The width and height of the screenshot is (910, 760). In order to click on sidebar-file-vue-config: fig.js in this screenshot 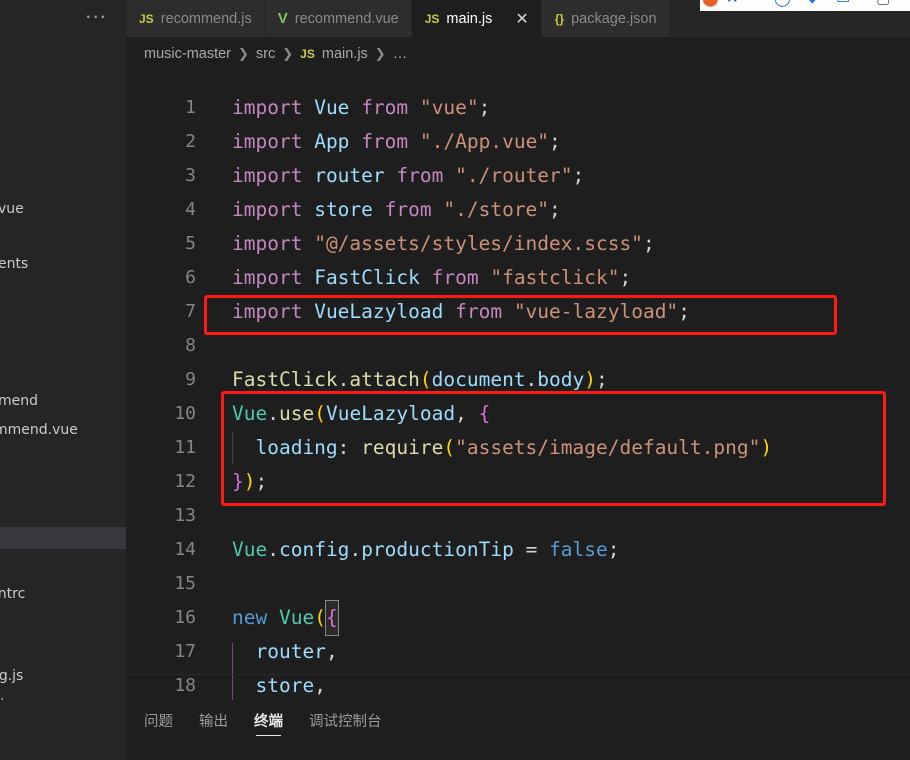, I will do `click(63, 676)`.